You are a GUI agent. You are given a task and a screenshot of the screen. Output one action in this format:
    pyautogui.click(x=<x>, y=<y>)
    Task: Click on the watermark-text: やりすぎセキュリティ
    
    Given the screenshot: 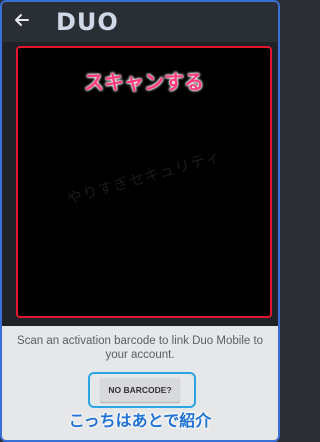 What is the action you would take?
    pyautogui.click(x=144, y=177)
    